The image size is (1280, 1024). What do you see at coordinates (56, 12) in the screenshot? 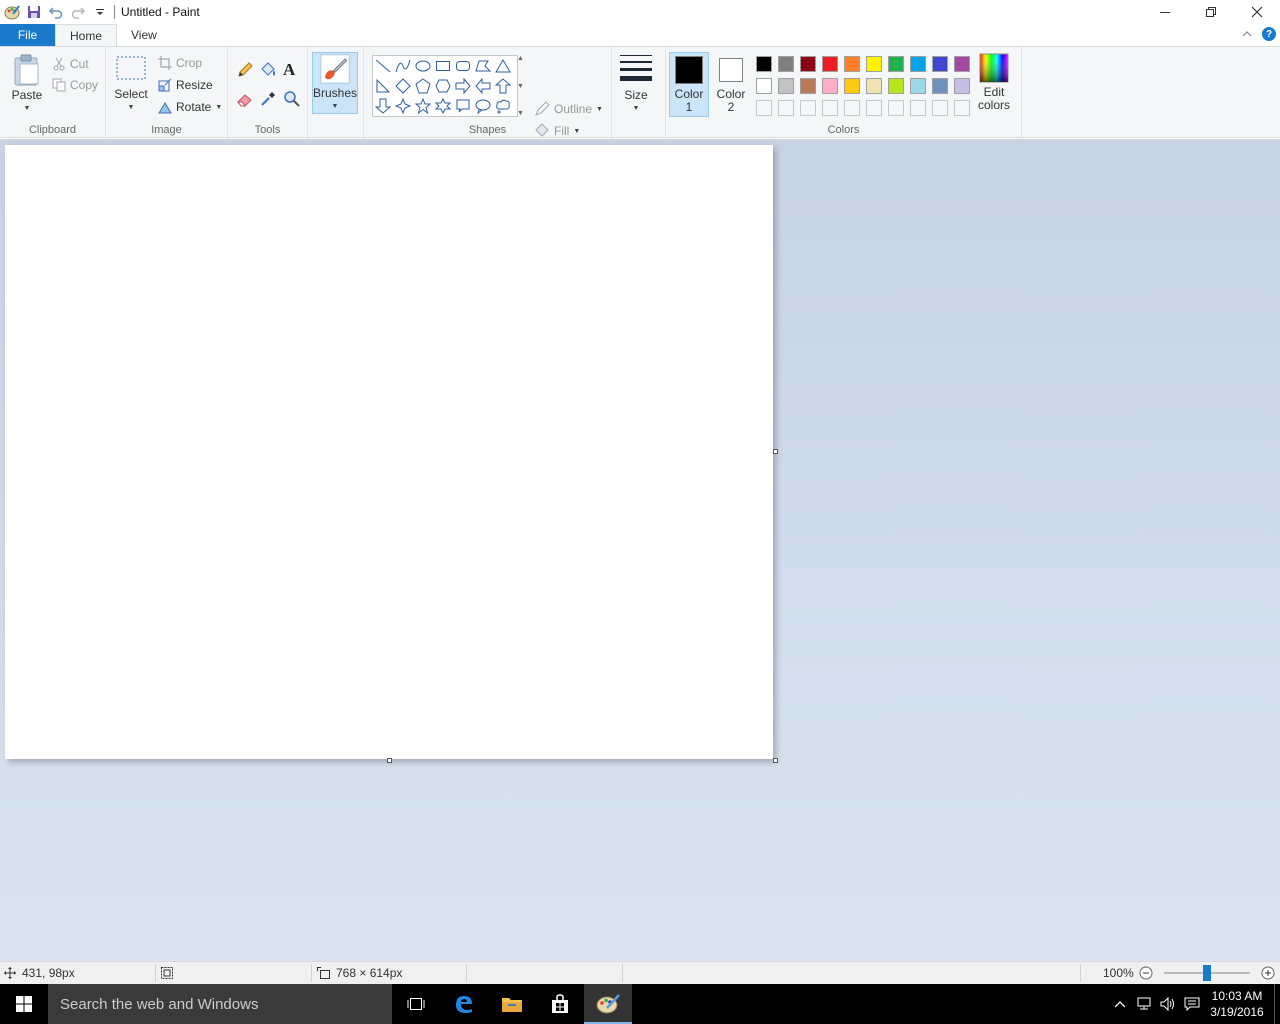
I see `undo-icon` at bounding box center [56, 12].